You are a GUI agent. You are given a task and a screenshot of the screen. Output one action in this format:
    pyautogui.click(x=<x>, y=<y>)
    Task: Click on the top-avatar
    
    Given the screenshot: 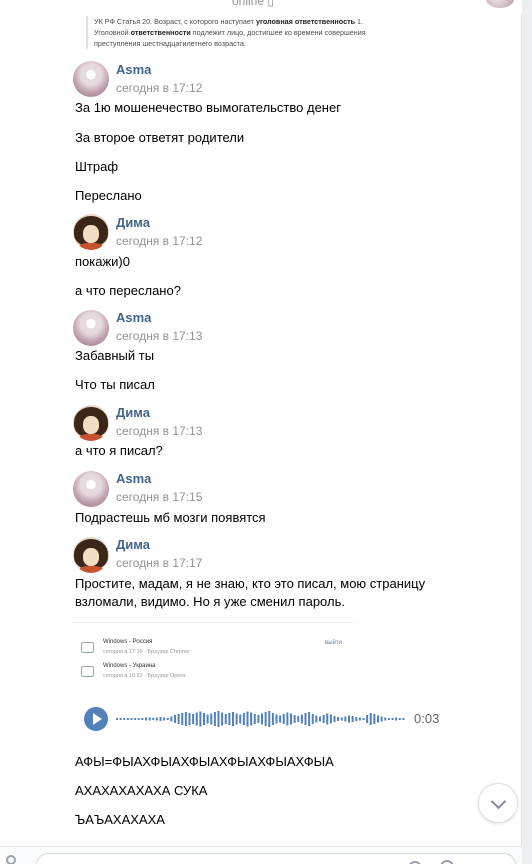 What is the action you would take?
    pyautogui.click(x=500, y=4)
    